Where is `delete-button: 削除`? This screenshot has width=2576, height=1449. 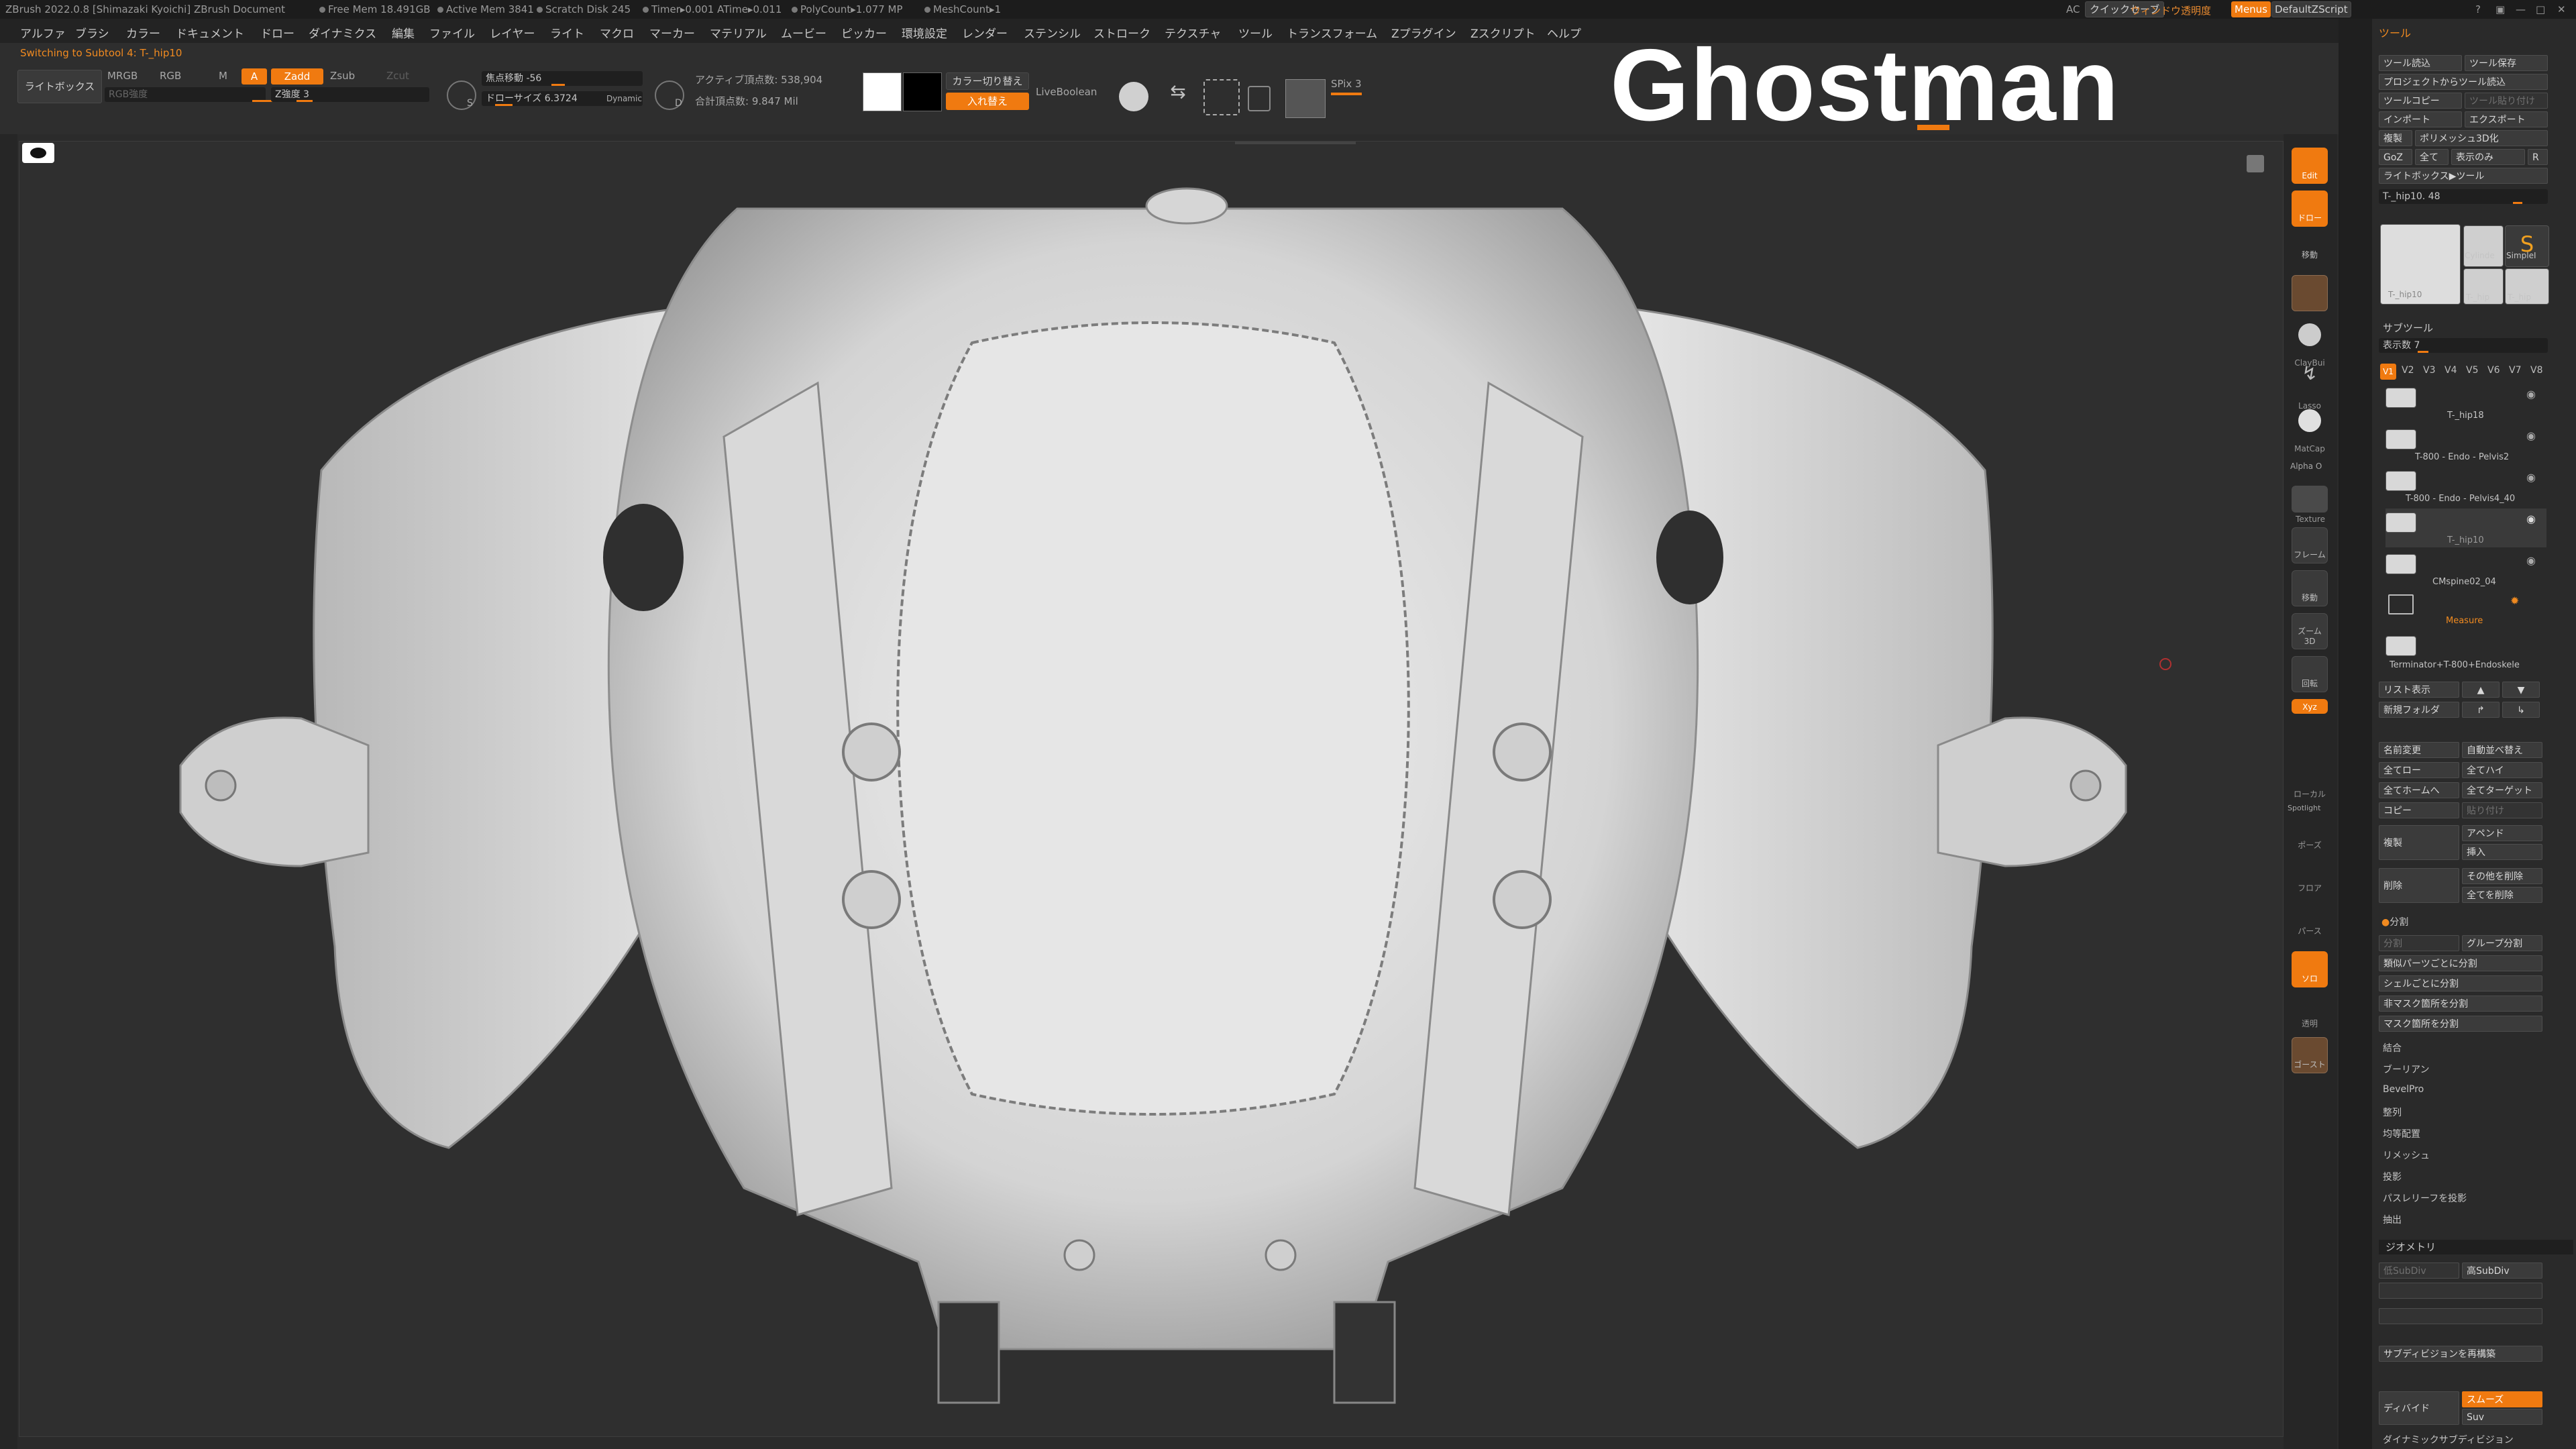 delete-button: 削除 is located at coordinates (2419, 885).